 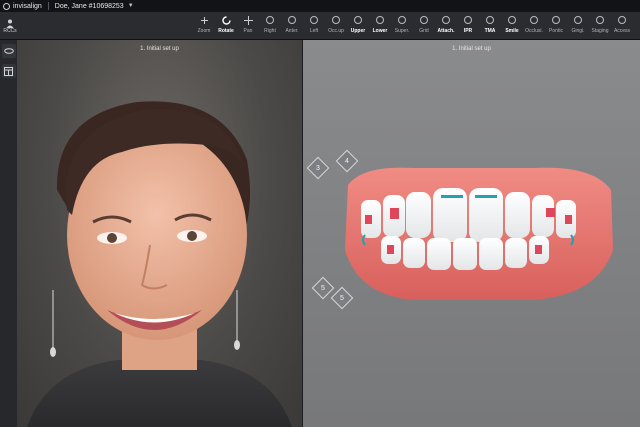 What do you see at coordinates (402, 31) in the screenshot?
I see `toolbar-label: Super.` at bounding box center [402, 31].